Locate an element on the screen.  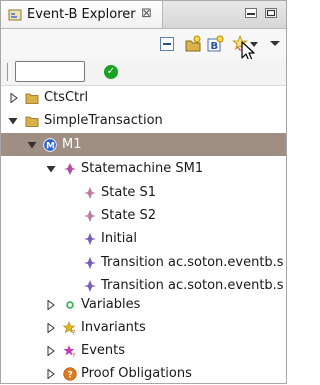
tree-item-label: Events is located at coordinates (103, 350).